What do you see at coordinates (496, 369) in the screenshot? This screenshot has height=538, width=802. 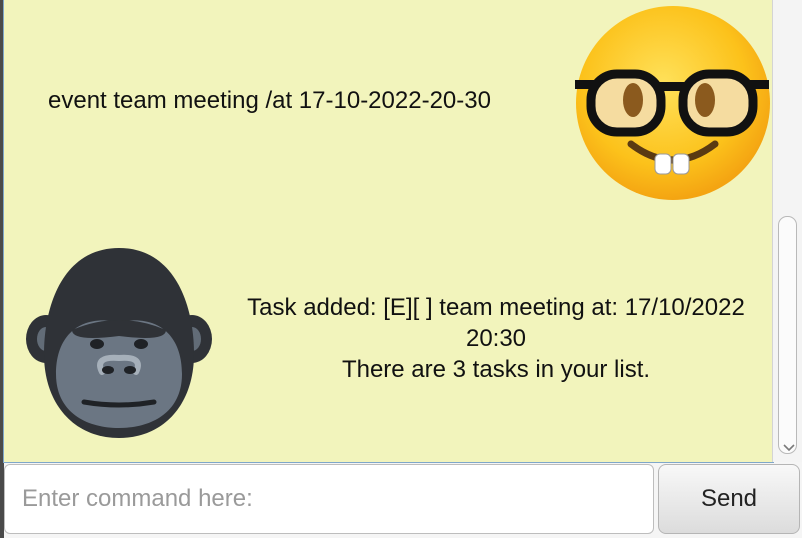 I see `bot-response-line-3: There are 3 tasks in your list.` at bounding box center [496, 369].